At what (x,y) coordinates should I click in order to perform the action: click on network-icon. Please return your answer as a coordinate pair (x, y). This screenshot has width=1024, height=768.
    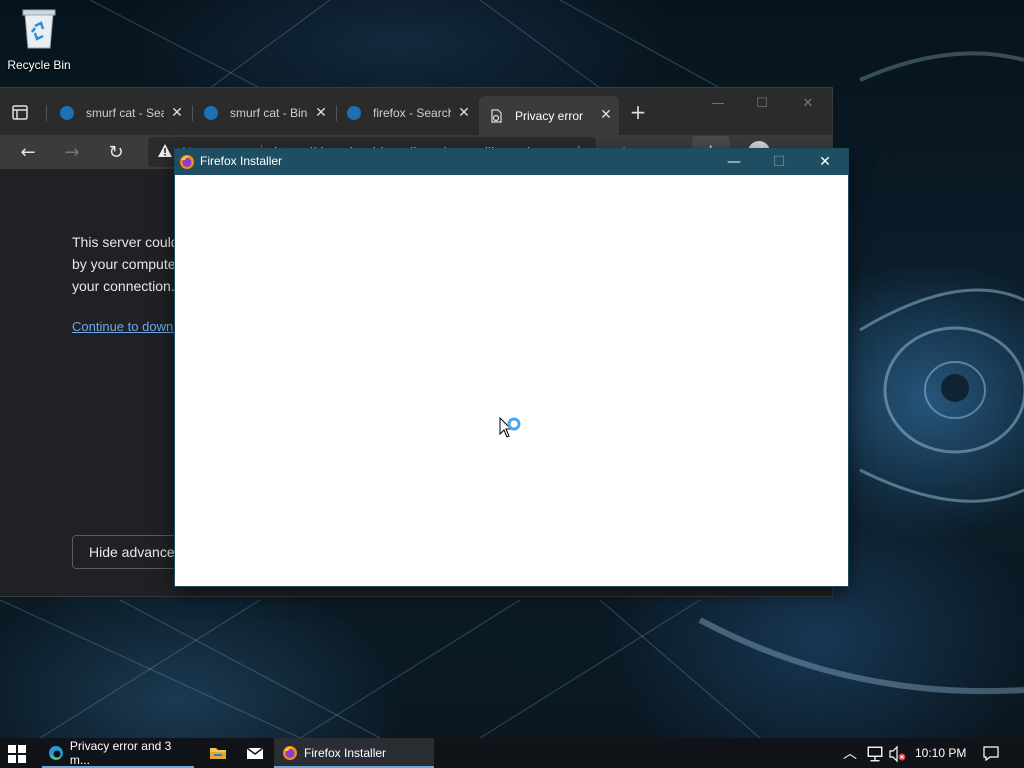
    Looking at the image, I should click on (875, 754).